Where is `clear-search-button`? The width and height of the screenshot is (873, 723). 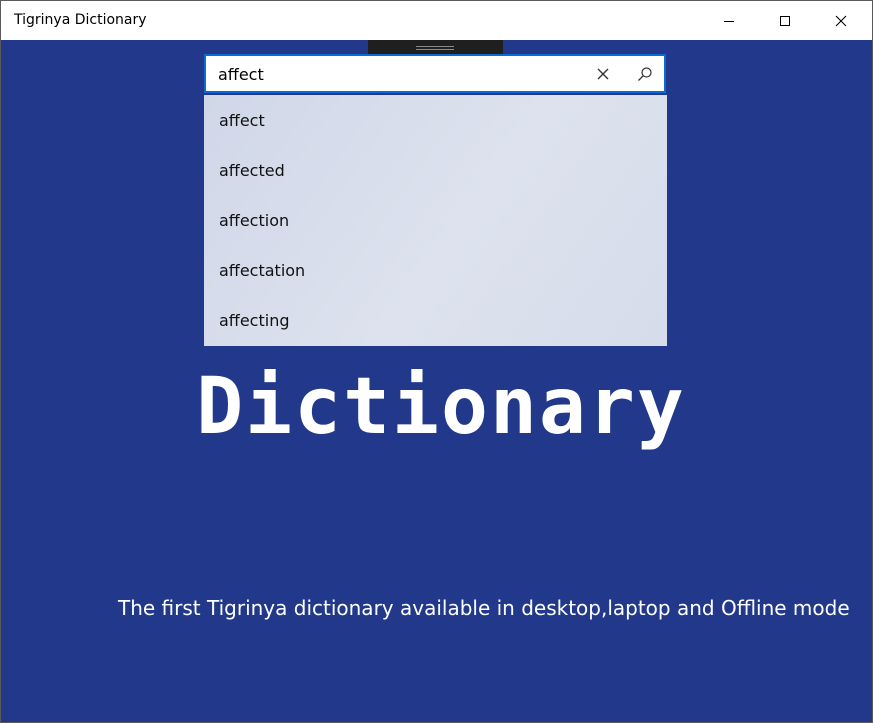
clear-search-button is located at coordinates (603, 74).